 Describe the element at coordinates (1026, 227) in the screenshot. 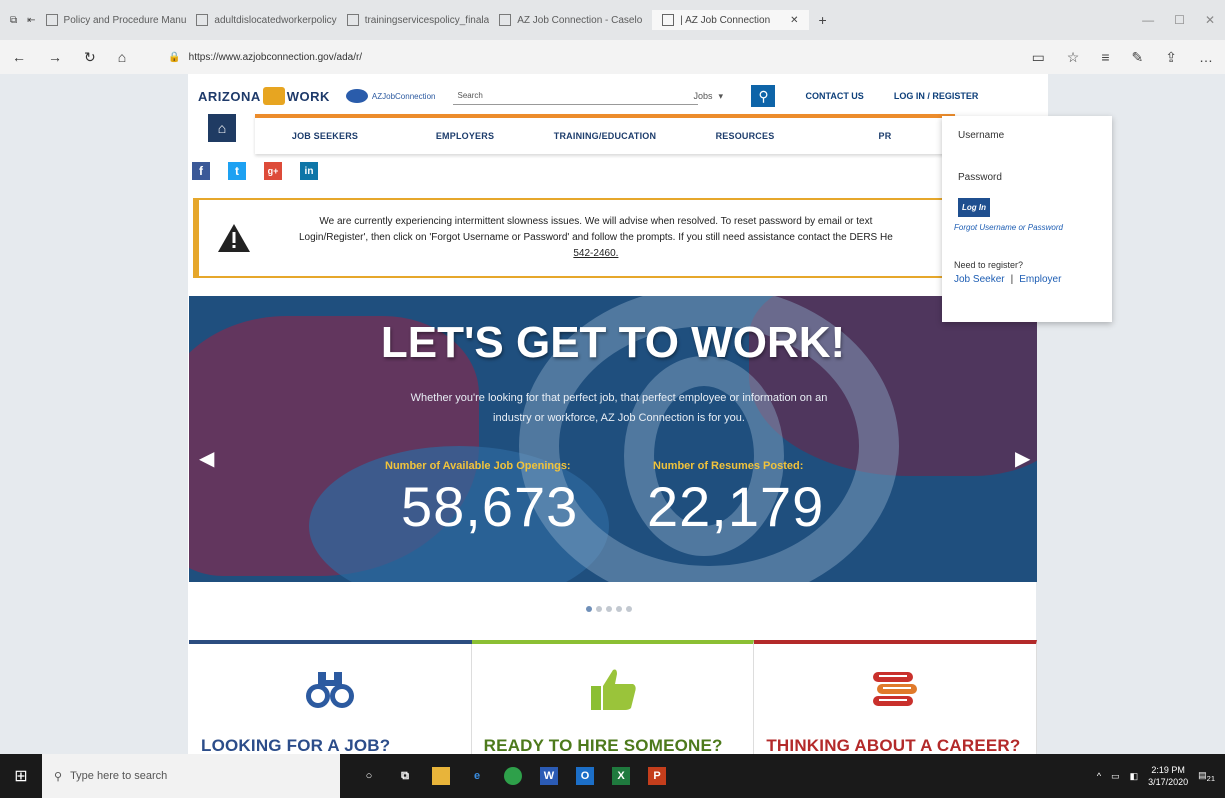

I see `forgot-credentials-link: Forgot Username or Password` at that location.